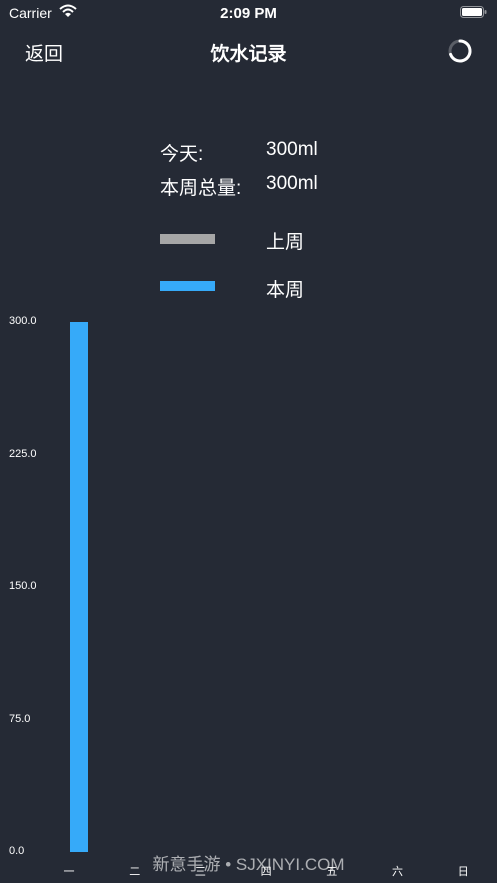 Image resolution: width=497 pixels, height=883 pixels. What do you see at coordinates (285, 242) in the screenshot?
I see `legend-label-last-week: 上周` at bounding box center [285, 242].